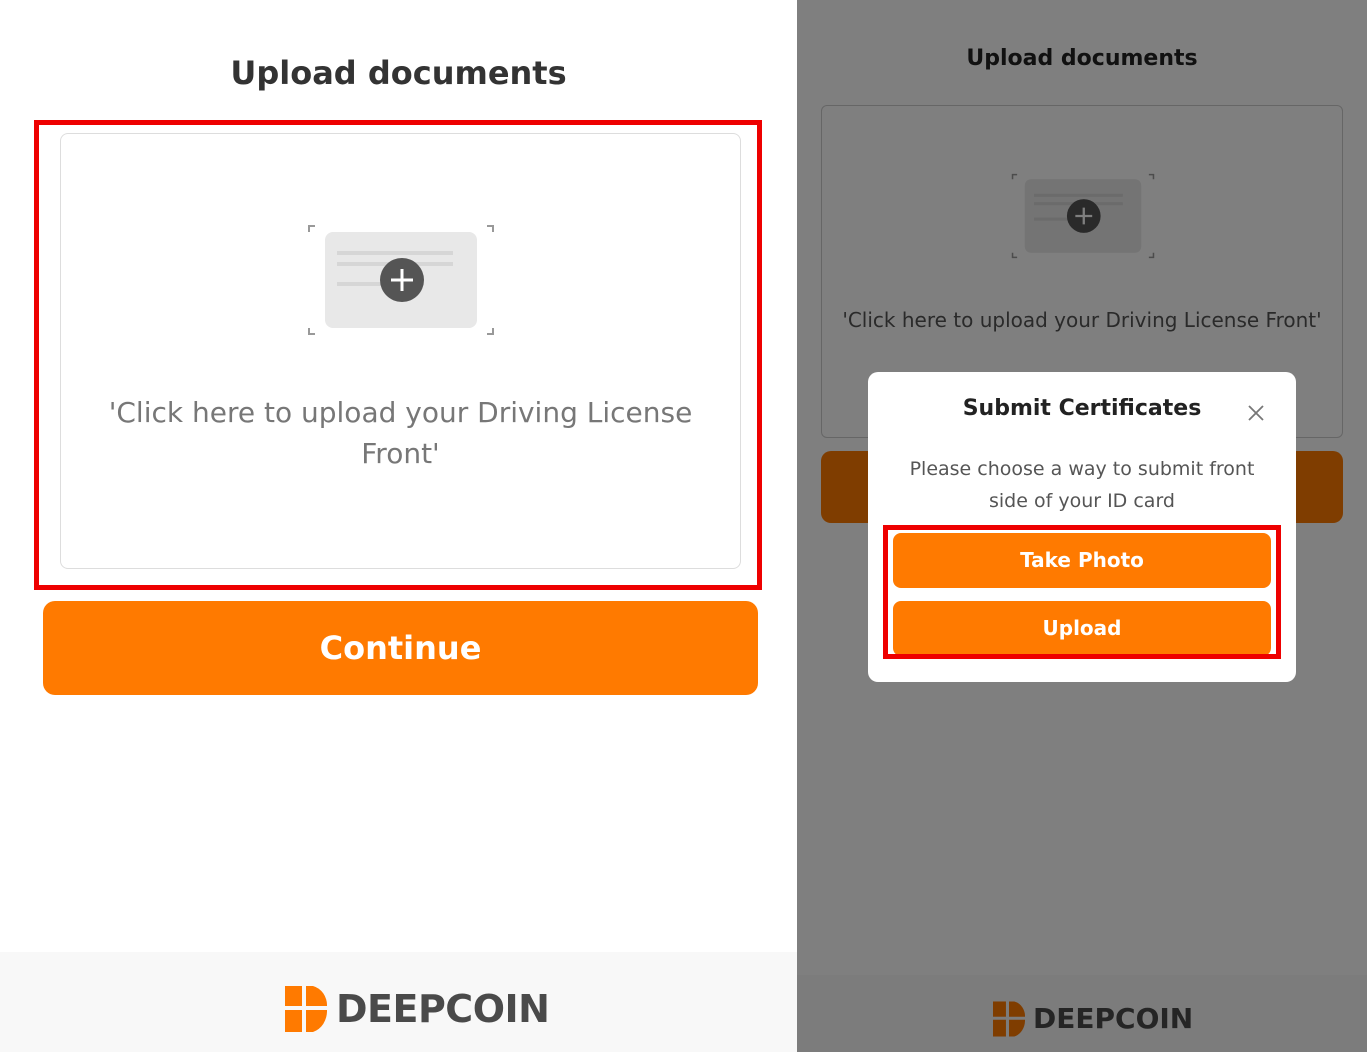  Describe the element at coordinates (400, 648) in the screenshot. I see `continue-button: Continue` at that location.